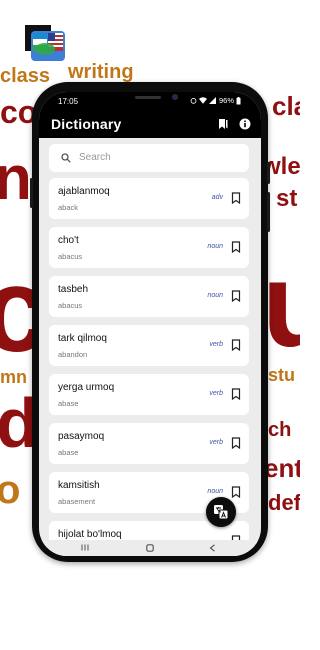 The width and height of the screenshot is (320, 650). I want to click on cloud-word: o, so click(10, 490).